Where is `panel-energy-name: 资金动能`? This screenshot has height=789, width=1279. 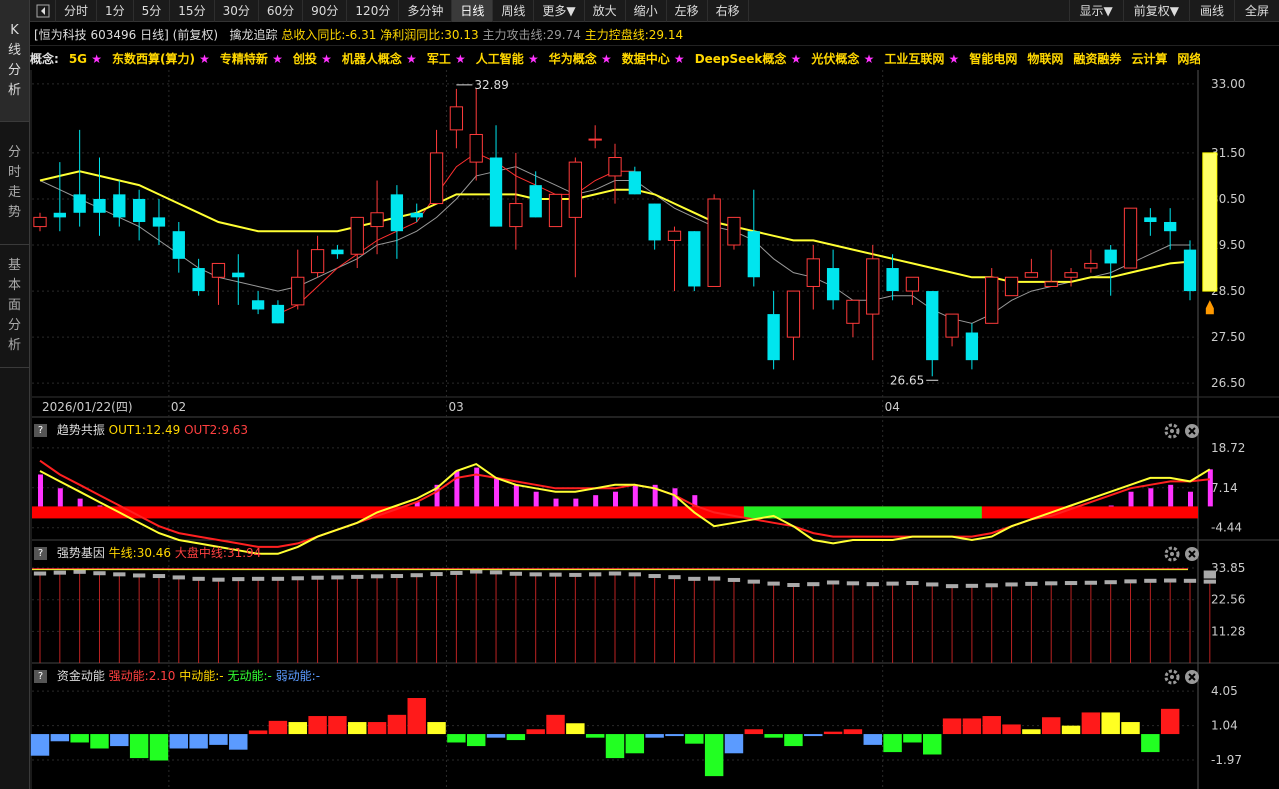
panel-energy-name: 资金动能 is located at coordinates (80, 676).